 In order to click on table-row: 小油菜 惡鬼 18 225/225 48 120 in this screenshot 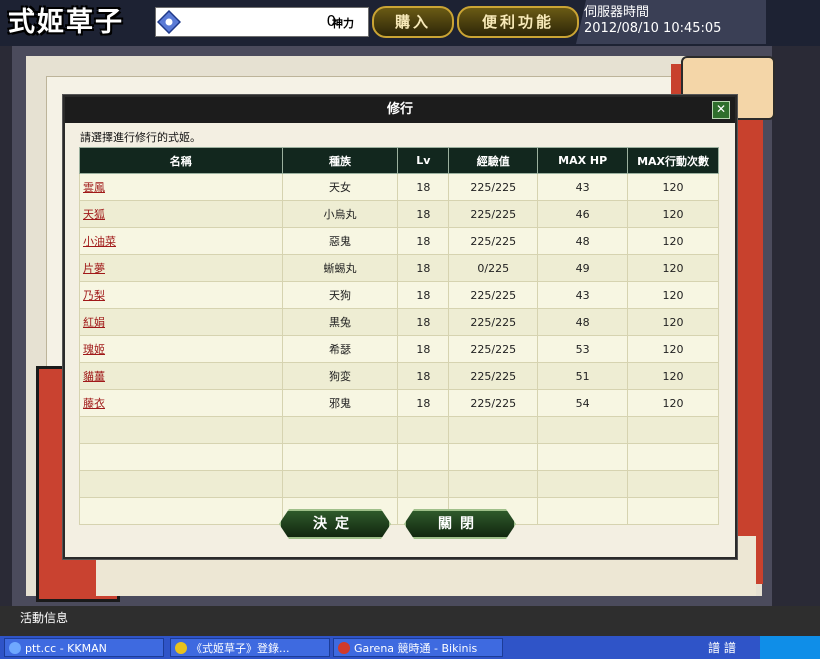, I will do `click(399, 241)`.